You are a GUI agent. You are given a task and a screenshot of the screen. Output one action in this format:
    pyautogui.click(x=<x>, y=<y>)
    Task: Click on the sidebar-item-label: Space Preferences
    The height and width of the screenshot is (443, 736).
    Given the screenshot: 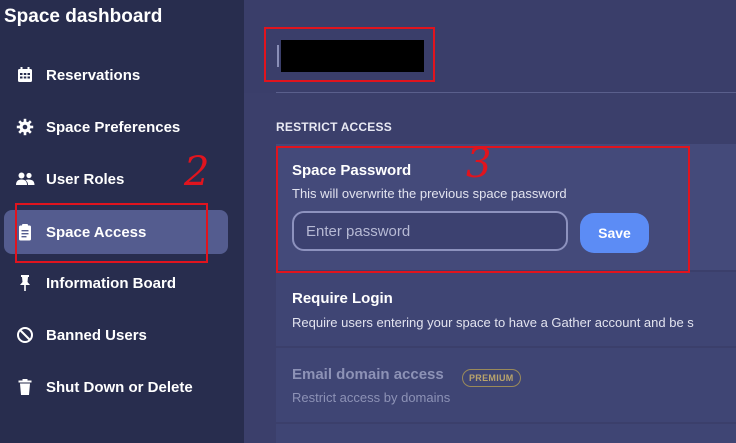 What is the action you would take?
    pyautogui.click(x=113, y=127)
    